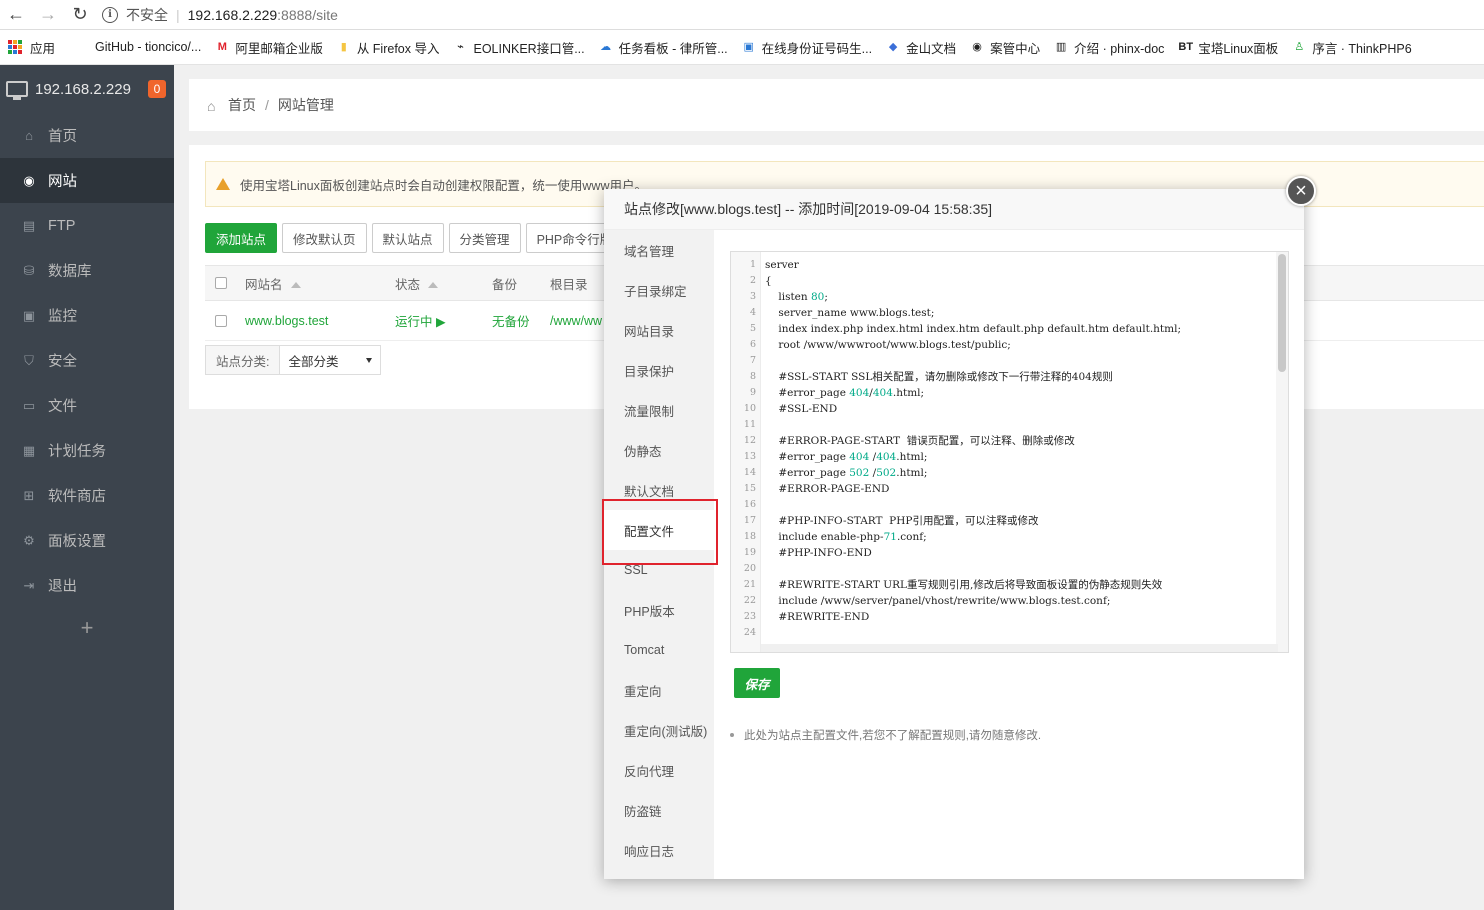  I want to click on modal-nav-item: 响应日志, so click(659, 850).